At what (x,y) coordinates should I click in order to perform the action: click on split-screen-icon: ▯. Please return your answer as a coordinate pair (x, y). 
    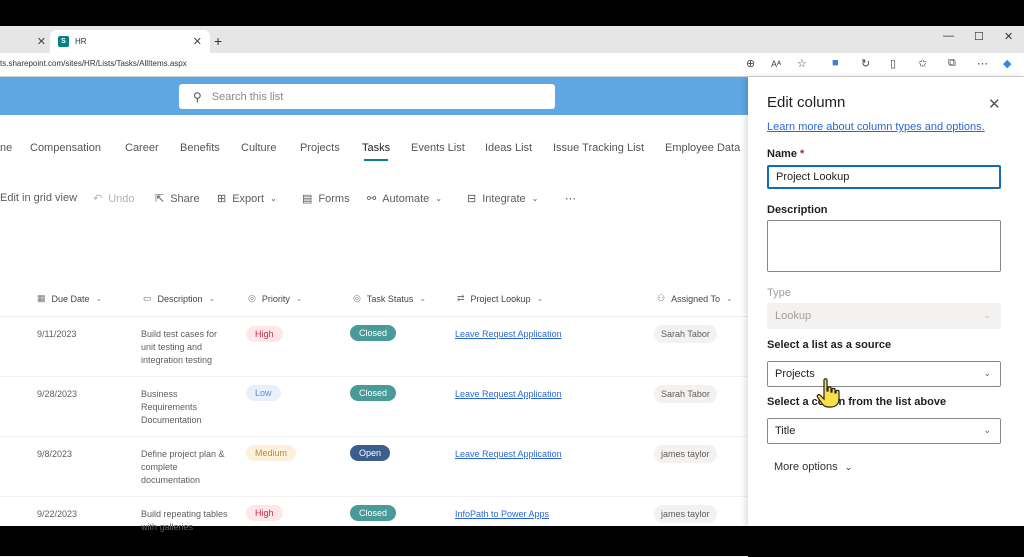
    Looking at the image, I should click on (893, 63).